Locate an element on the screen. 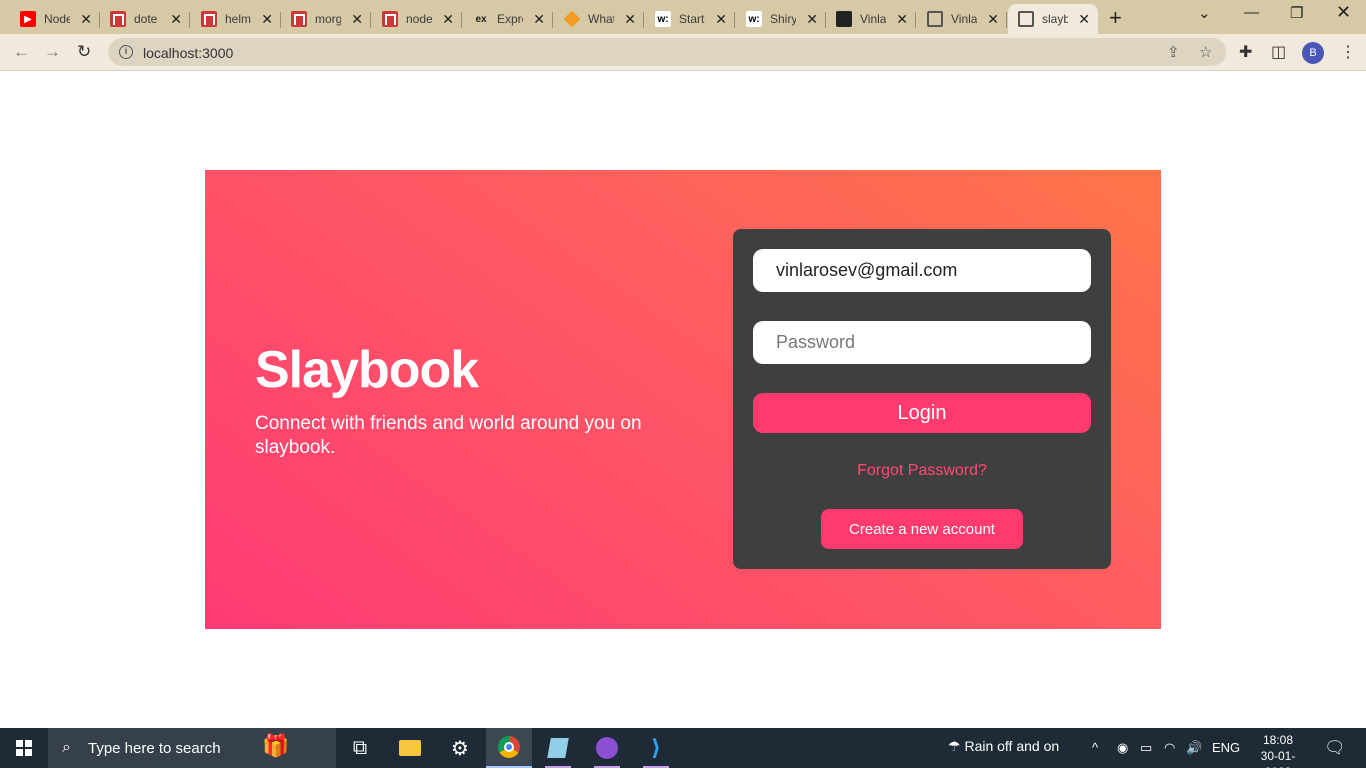 The image size is (1366, 780). browser-tab: slayb ✕ is located at coordinates (1053, 19).